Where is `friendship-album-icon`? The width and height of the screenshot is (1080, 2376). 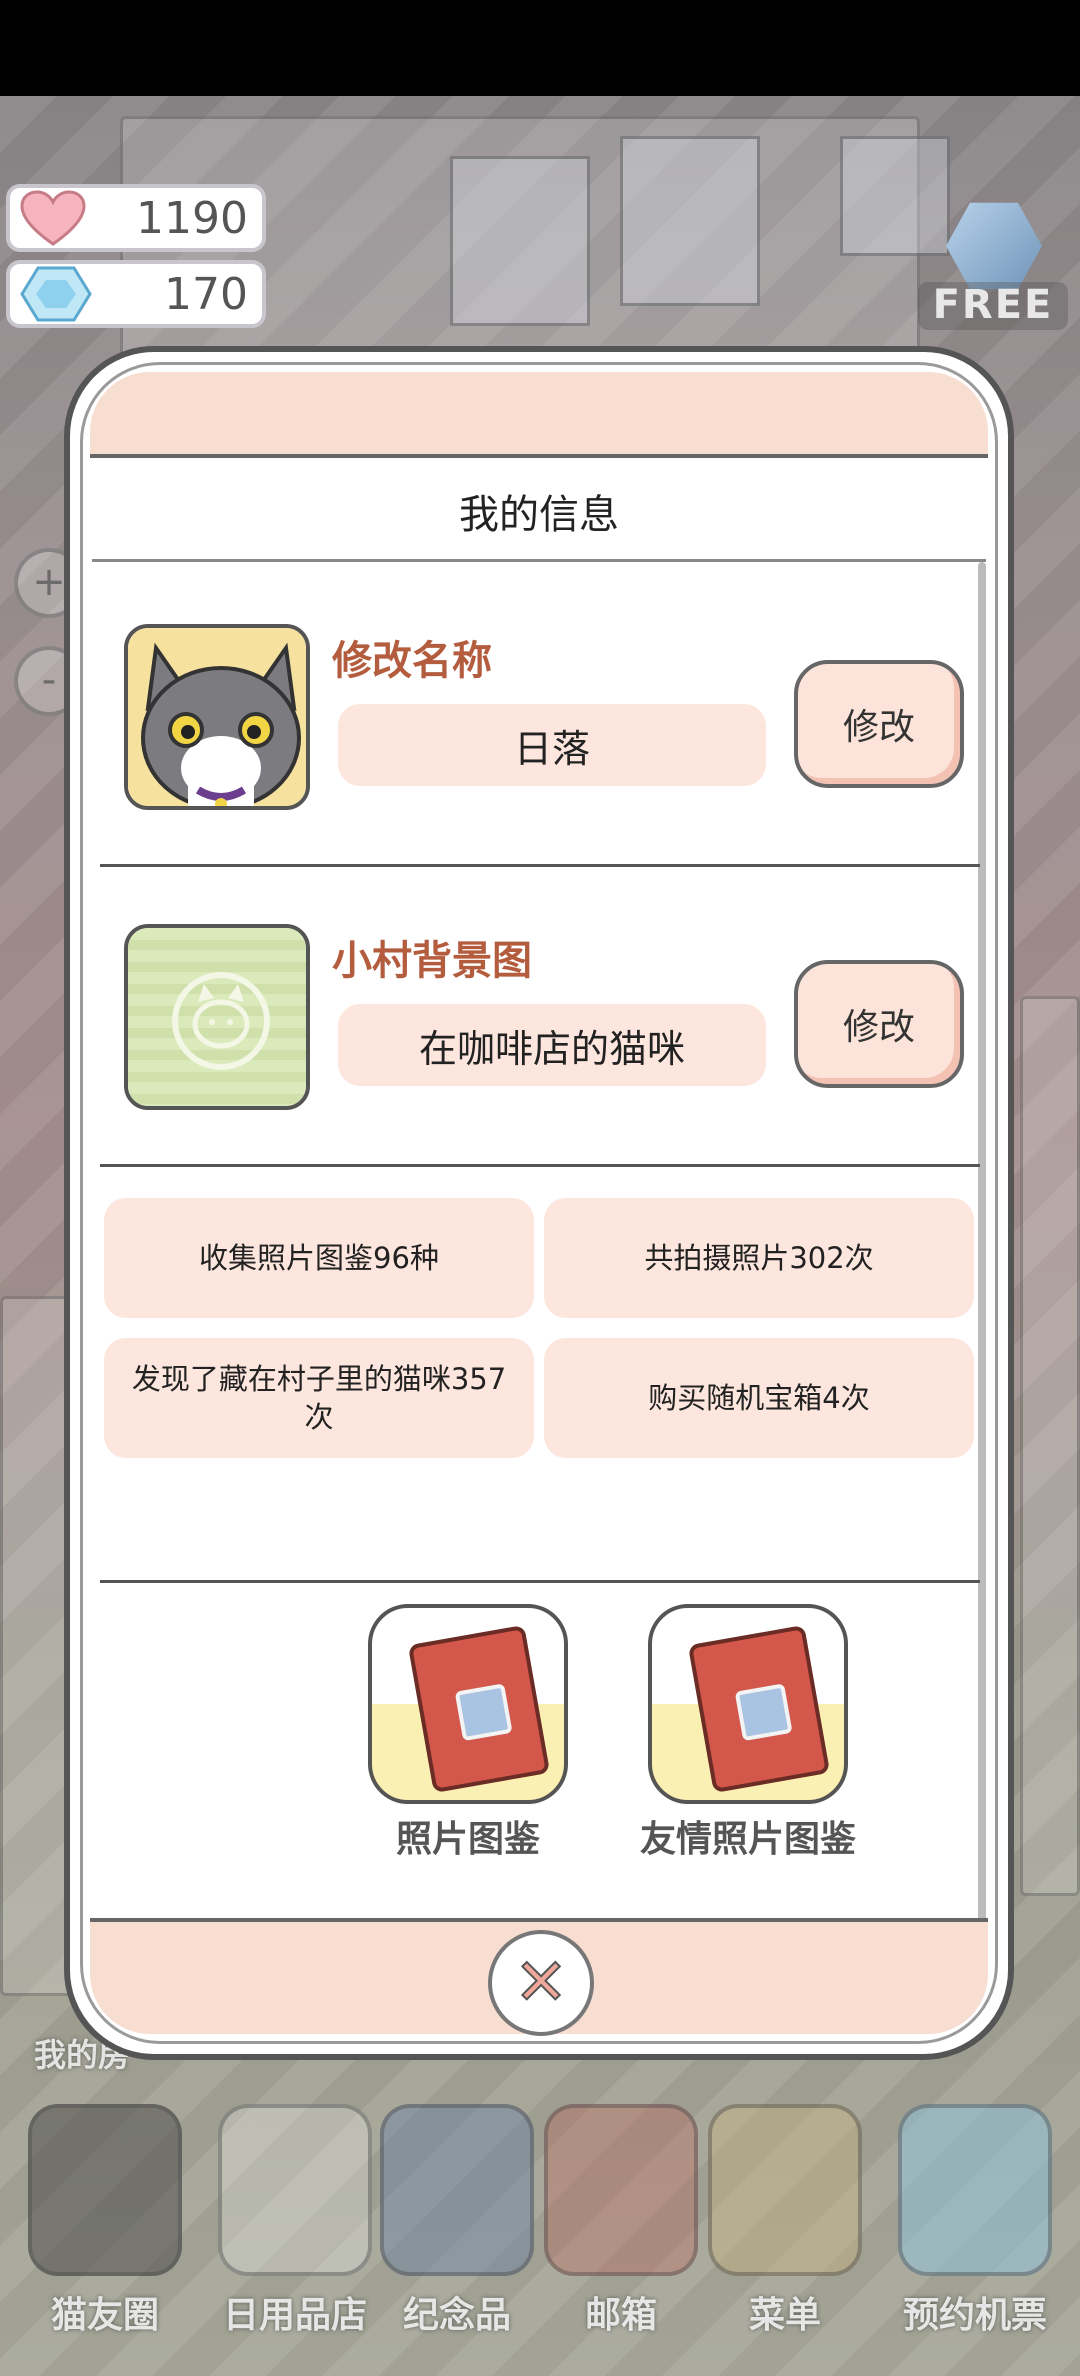
friendship-album-icon is located at coordinates (748, 1704).